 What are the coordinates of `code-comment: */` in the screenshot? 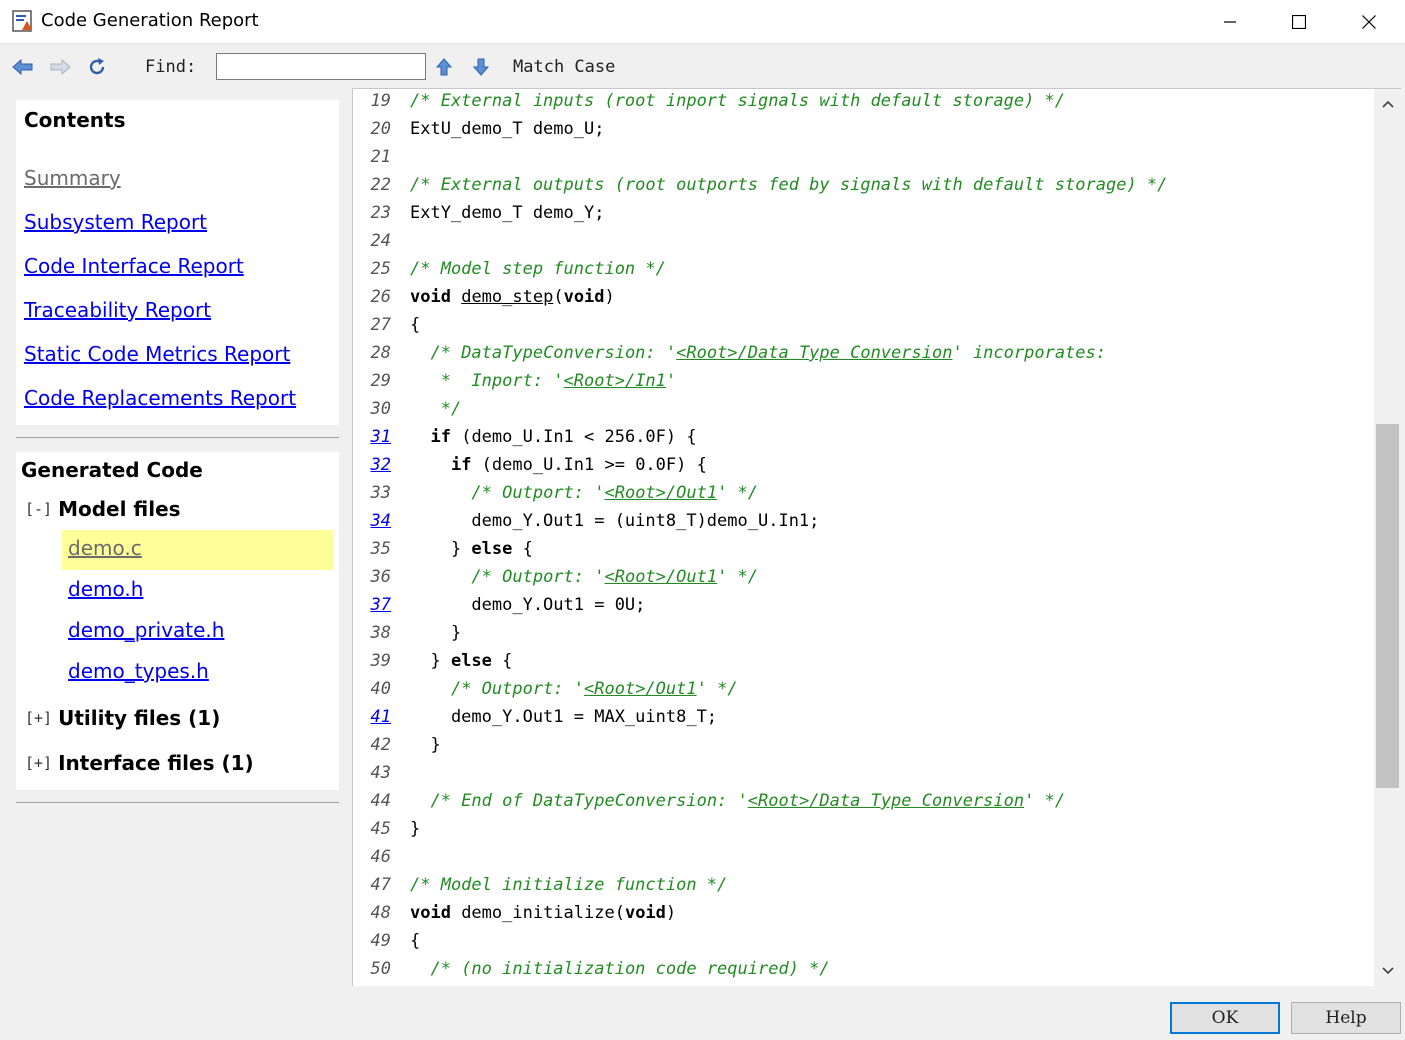 It's located at (451, 409).